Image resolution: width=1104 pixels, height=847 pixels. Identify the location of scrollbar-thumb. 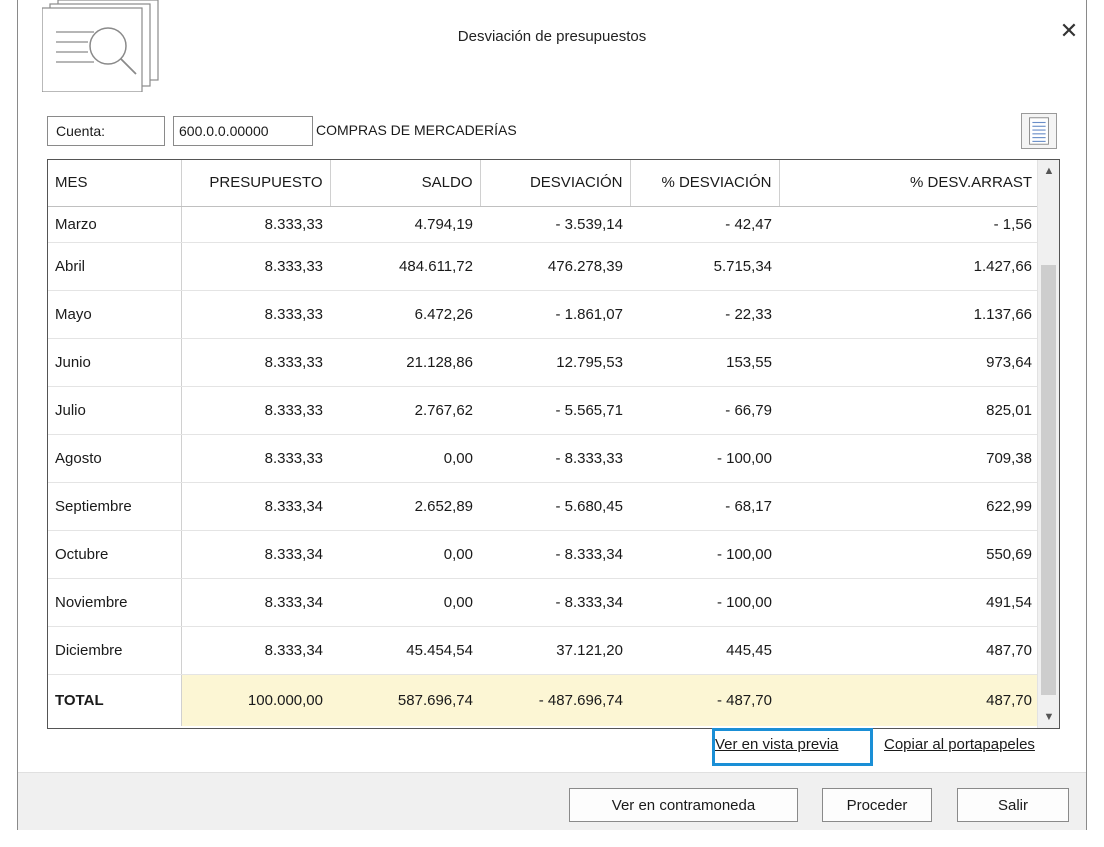
(1048, 480).